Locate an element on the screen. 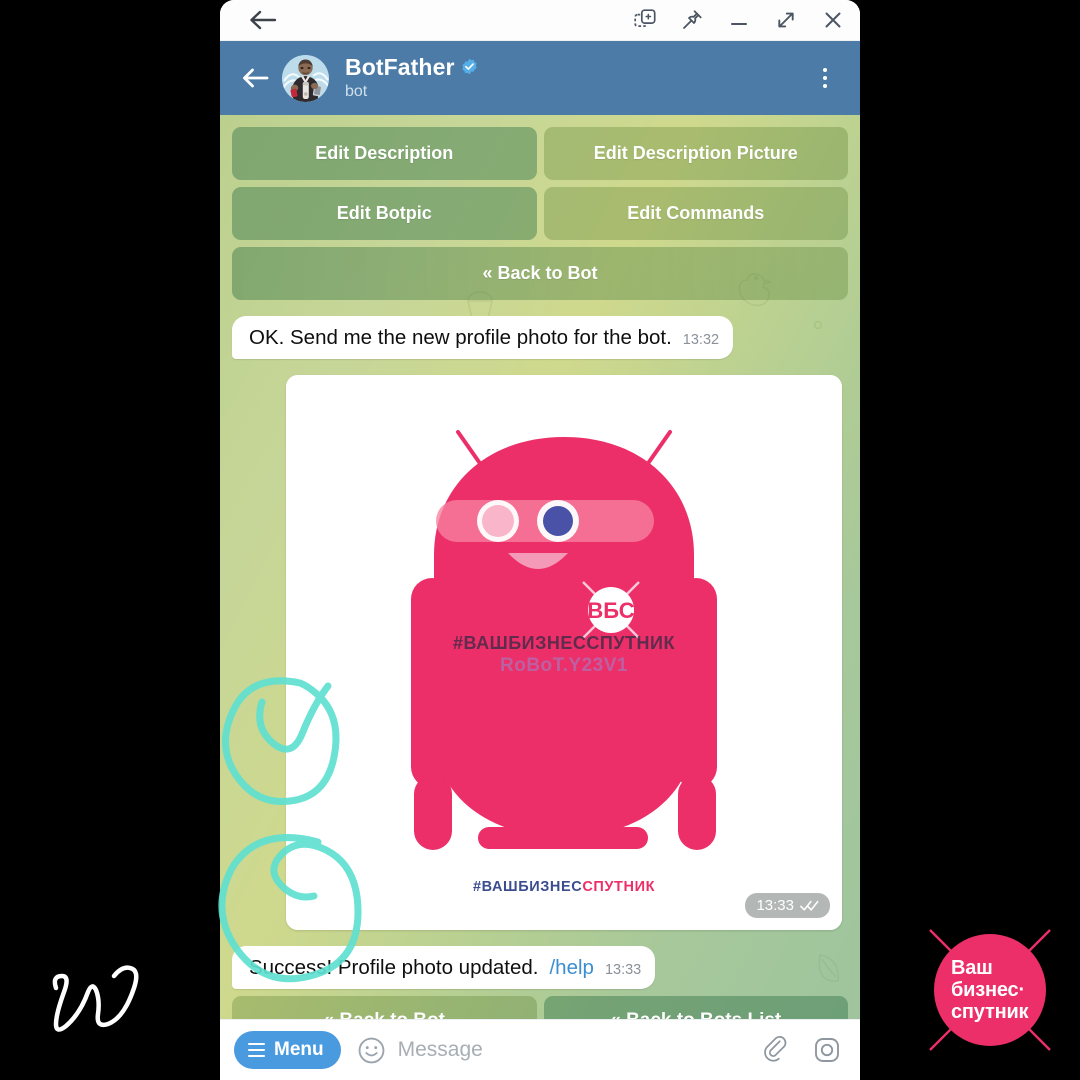  minimize-button is located at coordinates (739, 20).